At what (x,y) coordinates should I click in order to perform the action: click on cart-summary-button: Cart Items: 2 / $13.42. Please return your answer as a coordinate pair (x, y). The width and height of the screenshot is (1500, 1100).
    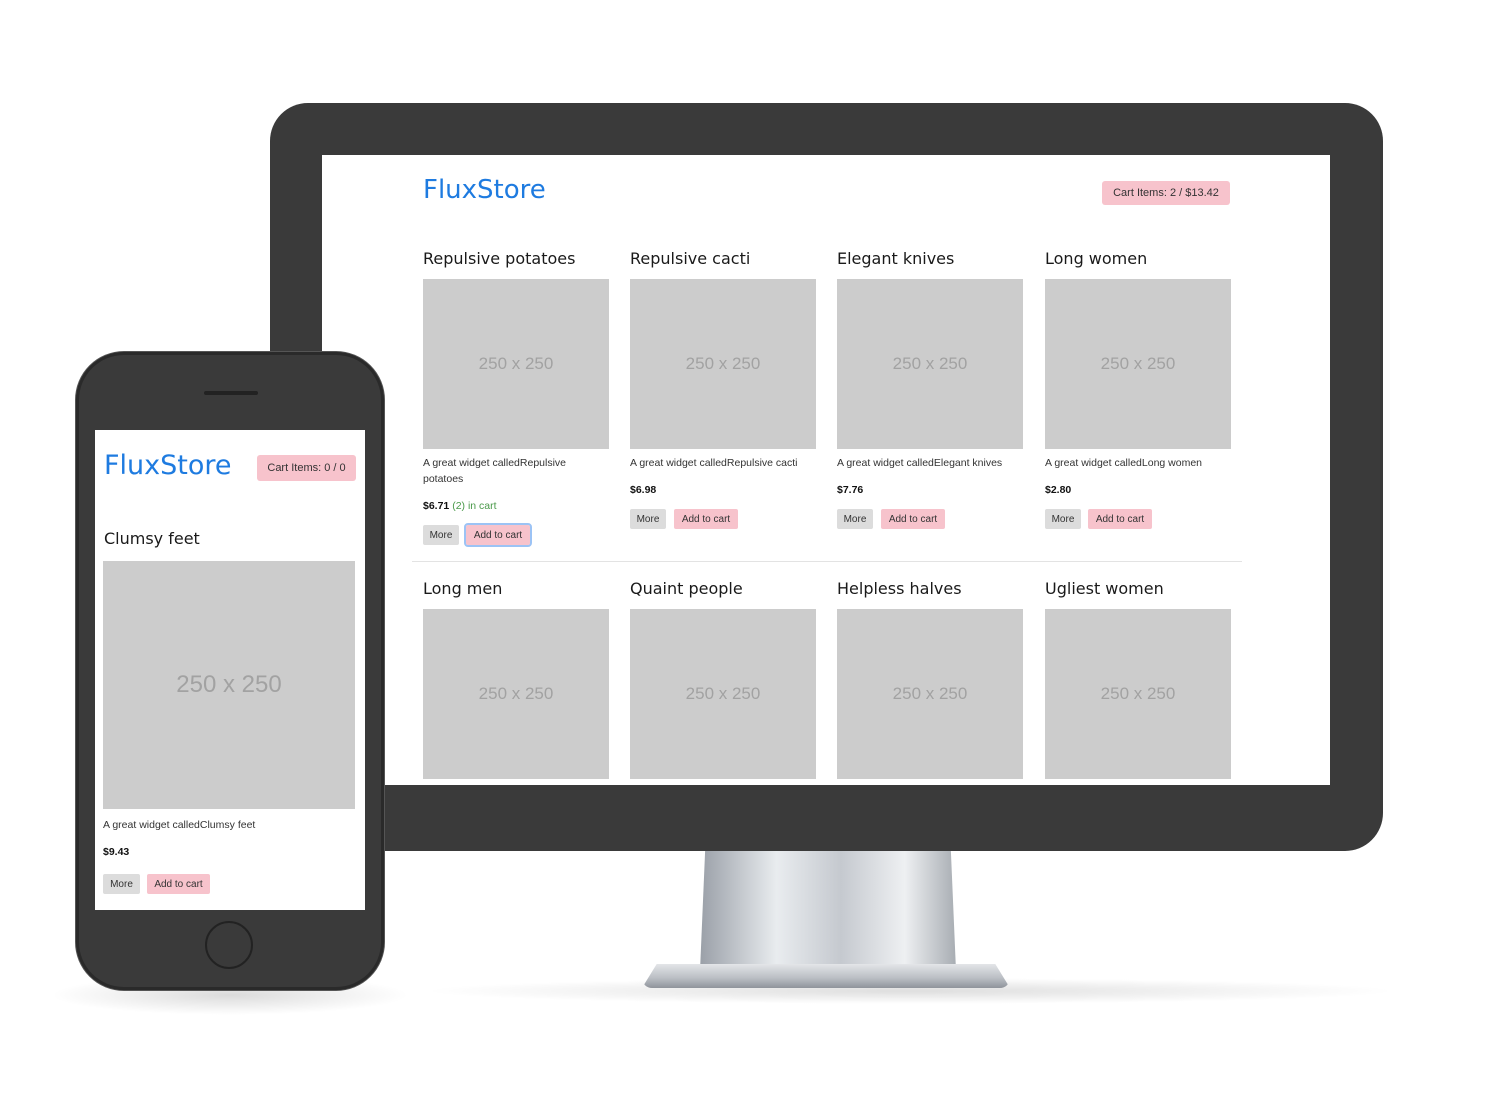
    Looking at the image, I should click on (1166, 193).